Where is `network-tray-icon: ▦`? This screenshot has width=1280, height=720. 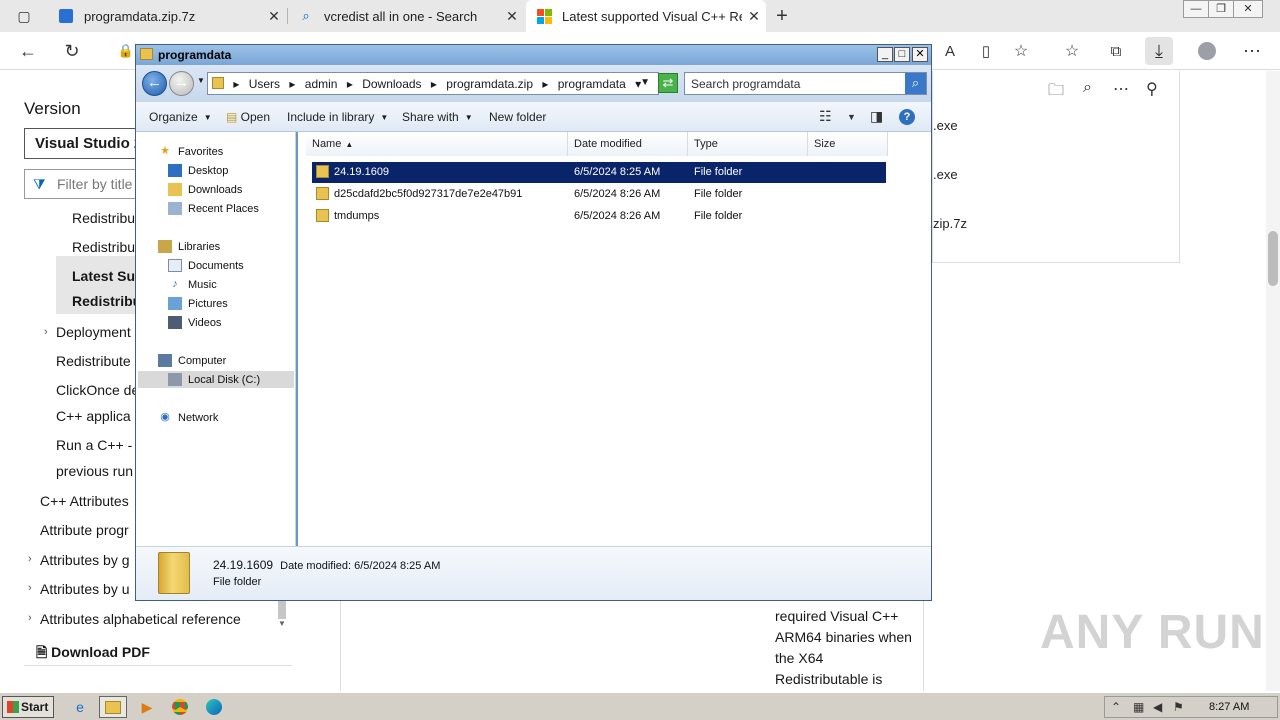 network-tray-icon: ▦ is located at coordinates (1138, 707).